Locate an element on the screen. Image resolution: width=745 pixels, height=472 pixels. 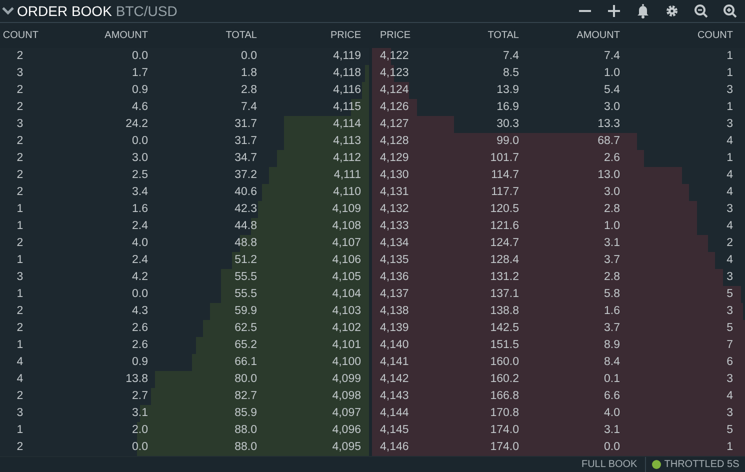
table-cell-text: 4,145 is located at coordinates (395, 430).